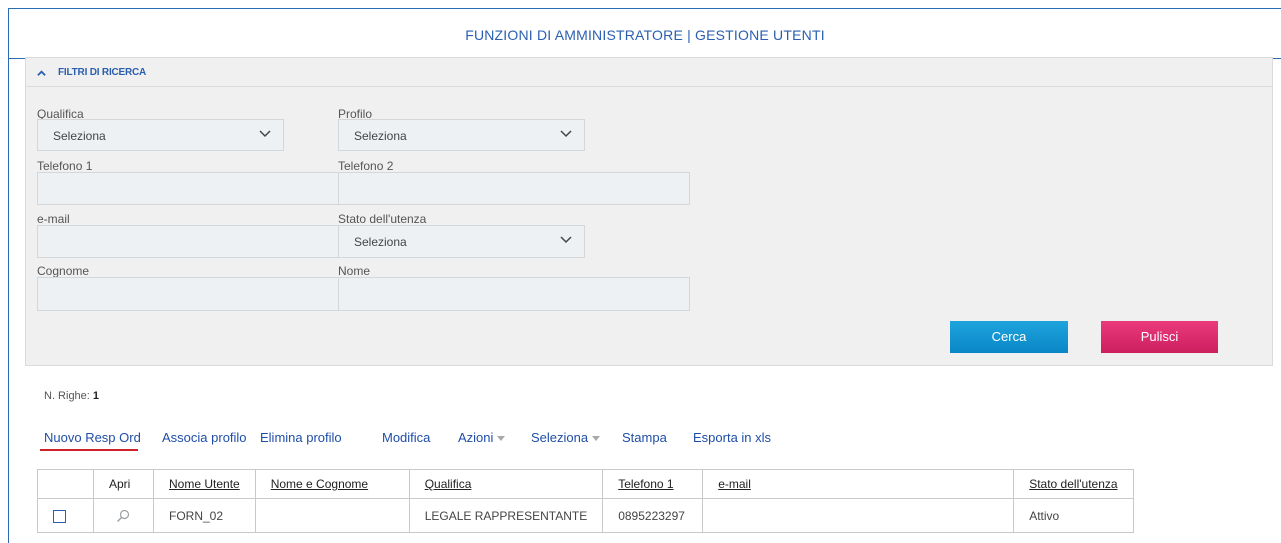  I want to click on qualifica-select: Seleziona, so click(160, 135).